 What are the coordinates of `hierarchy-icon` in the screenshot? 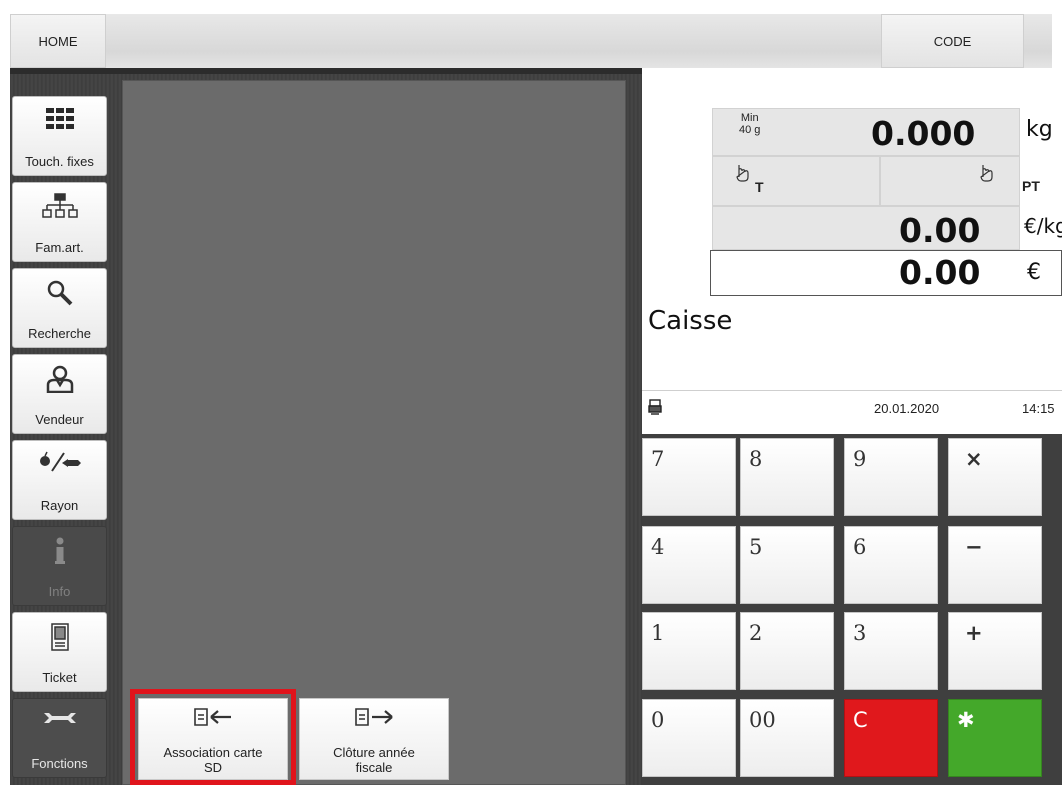 It's located at (59, 206).